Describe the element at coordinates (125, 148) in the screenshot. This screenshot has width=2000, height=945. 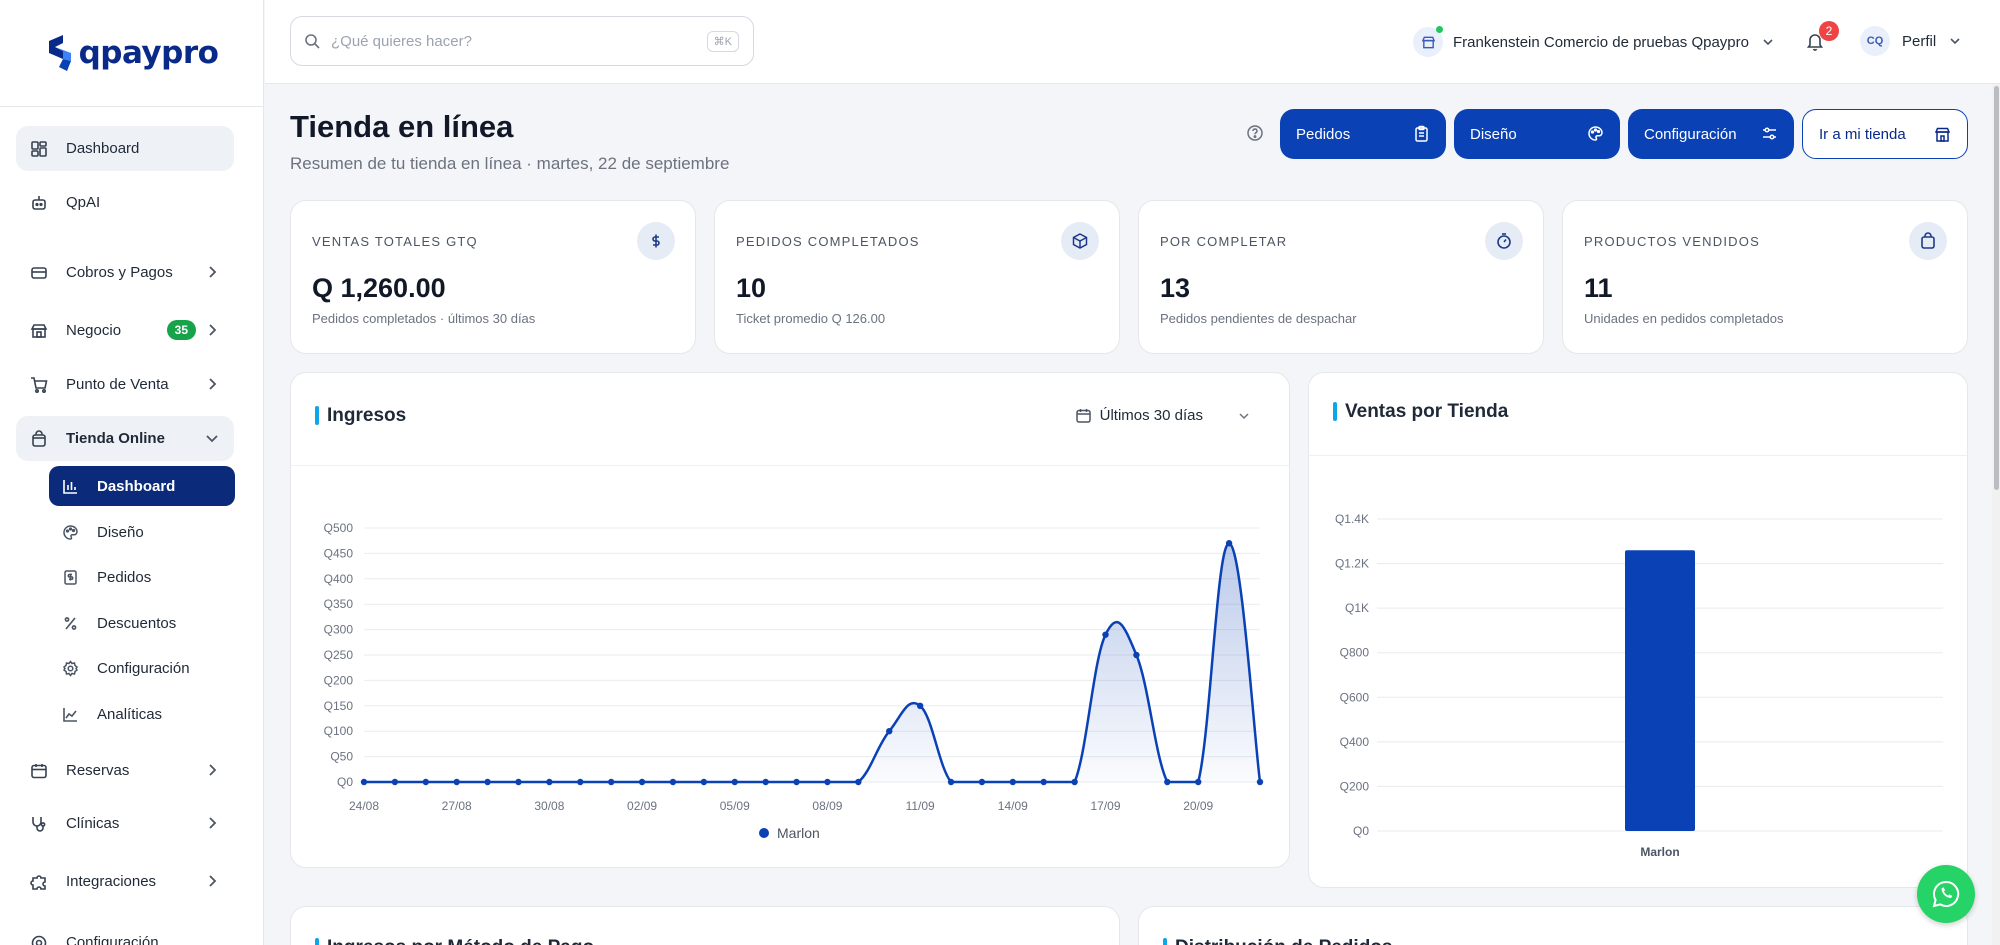
I see `sidebar-item-dashboard: Dashboard` at that location.